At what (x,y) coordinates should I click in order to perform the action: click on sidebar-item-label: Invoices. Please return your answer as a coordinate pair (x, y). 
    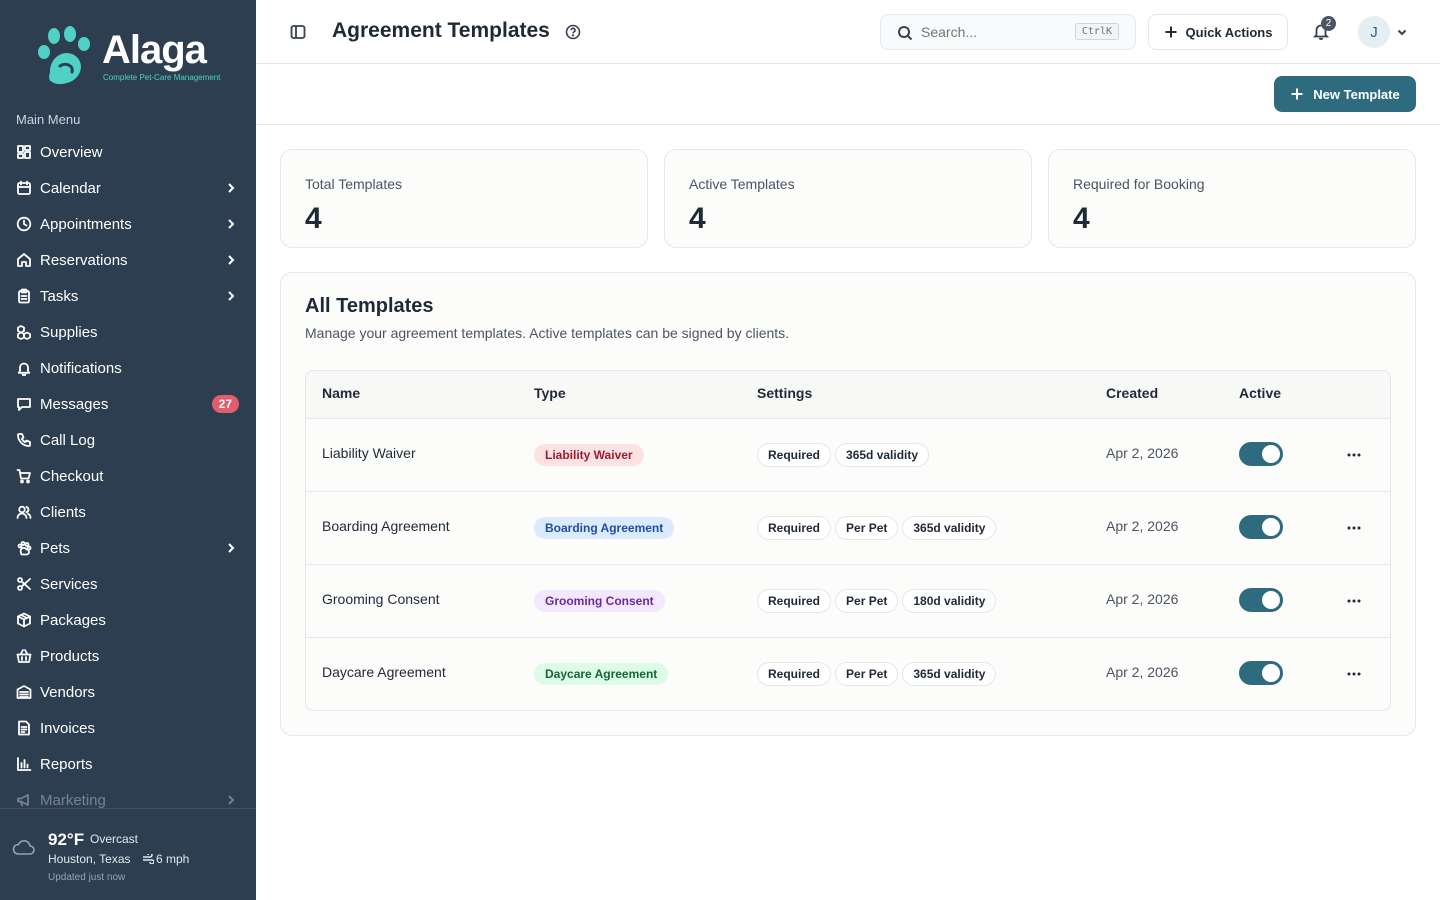
    Looking at the image, I should click on (68, 728).